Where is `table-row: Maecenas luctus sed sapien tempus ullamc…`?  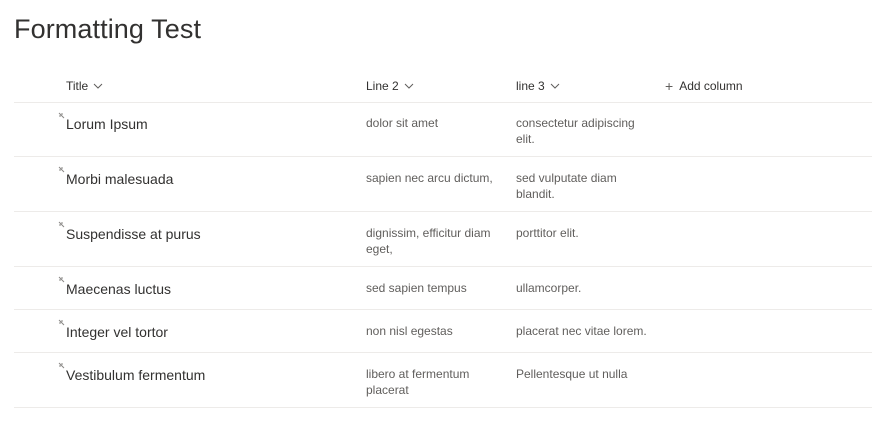 table-row: Maecenas luctus sed sapien tempus ullamc… is located at coordinates (443, 288).